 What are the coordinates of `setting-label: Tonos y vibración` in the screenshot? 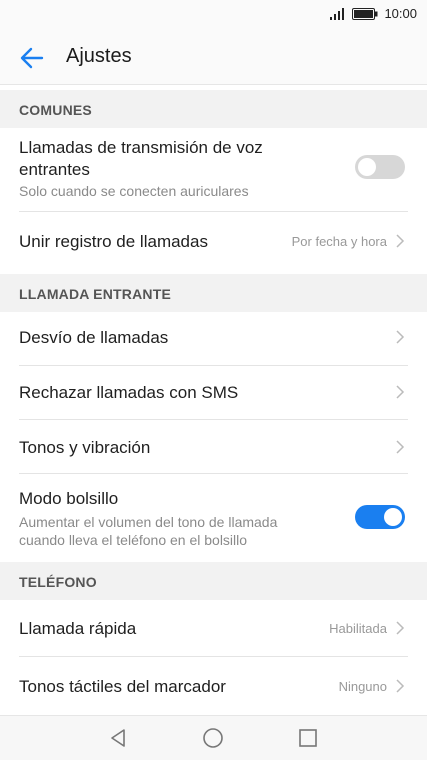 It's located at (85, 447).